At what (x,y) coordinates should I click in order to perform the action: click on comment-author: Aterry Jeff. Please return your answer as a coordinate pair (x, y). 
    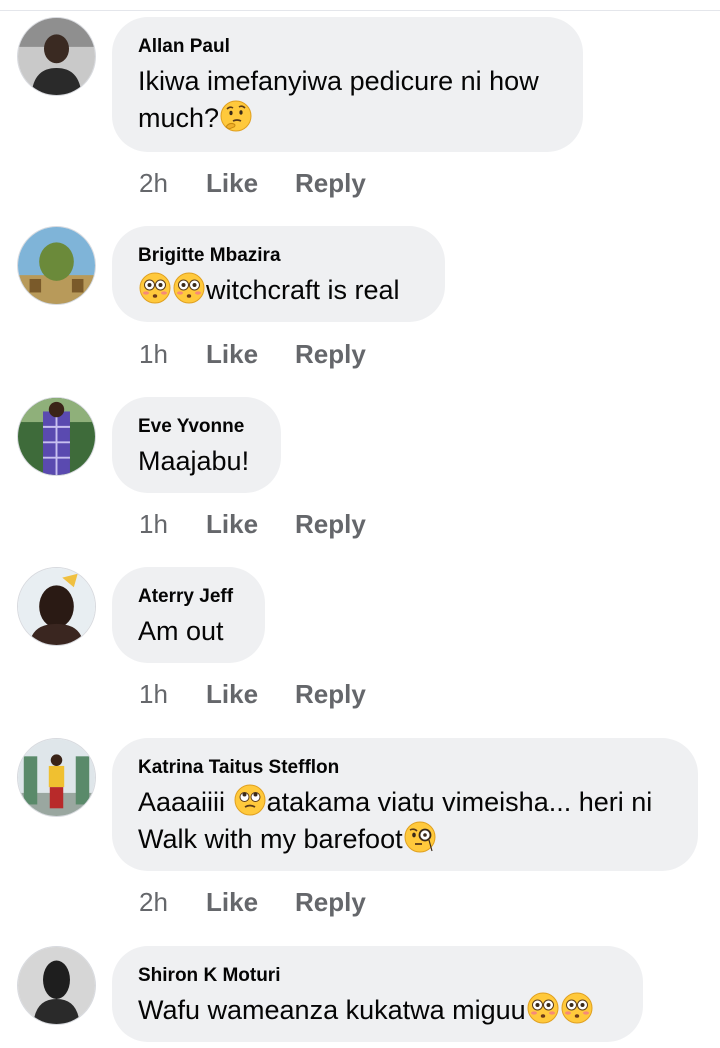
    Looking at the image, I should click on (188, 597).